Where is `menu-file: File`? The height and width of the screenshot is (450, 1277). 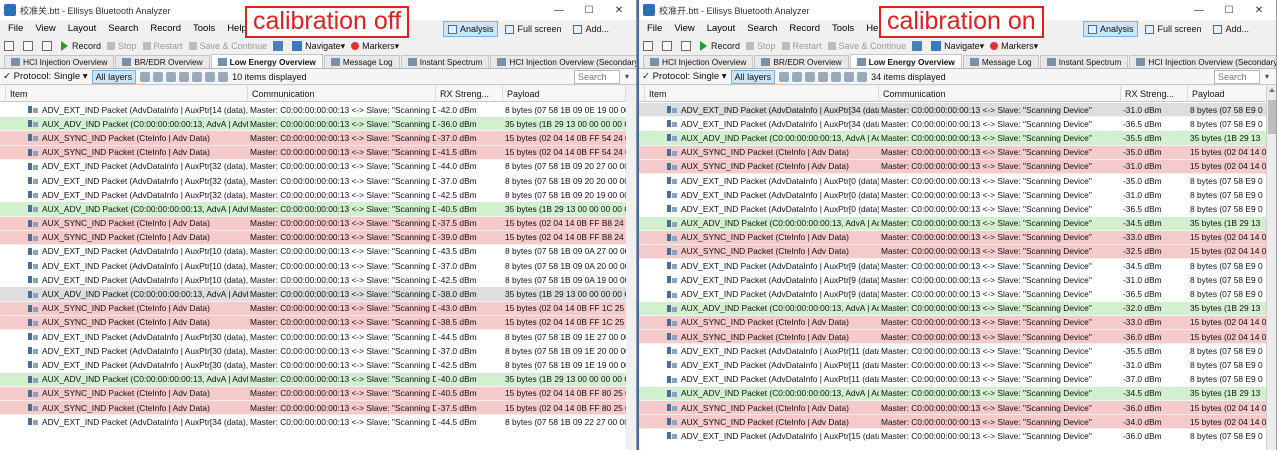 menu-file: File is located at coordinates (654, 28).